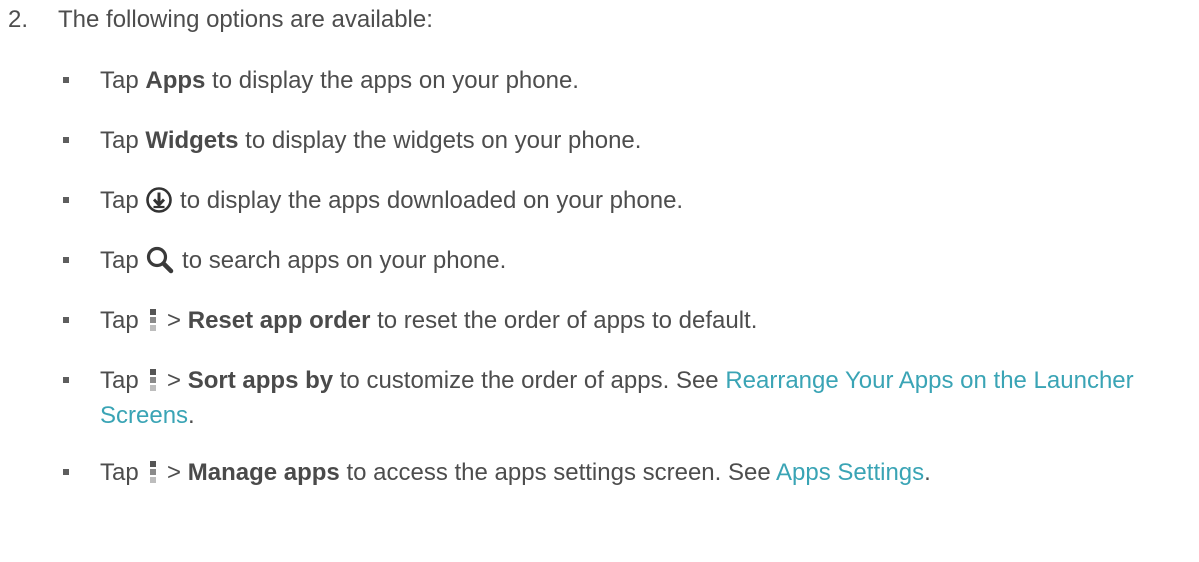 The image size is (1199, 562). I want to click on step-heading: 2. The following options are available:, so click(220, 20).